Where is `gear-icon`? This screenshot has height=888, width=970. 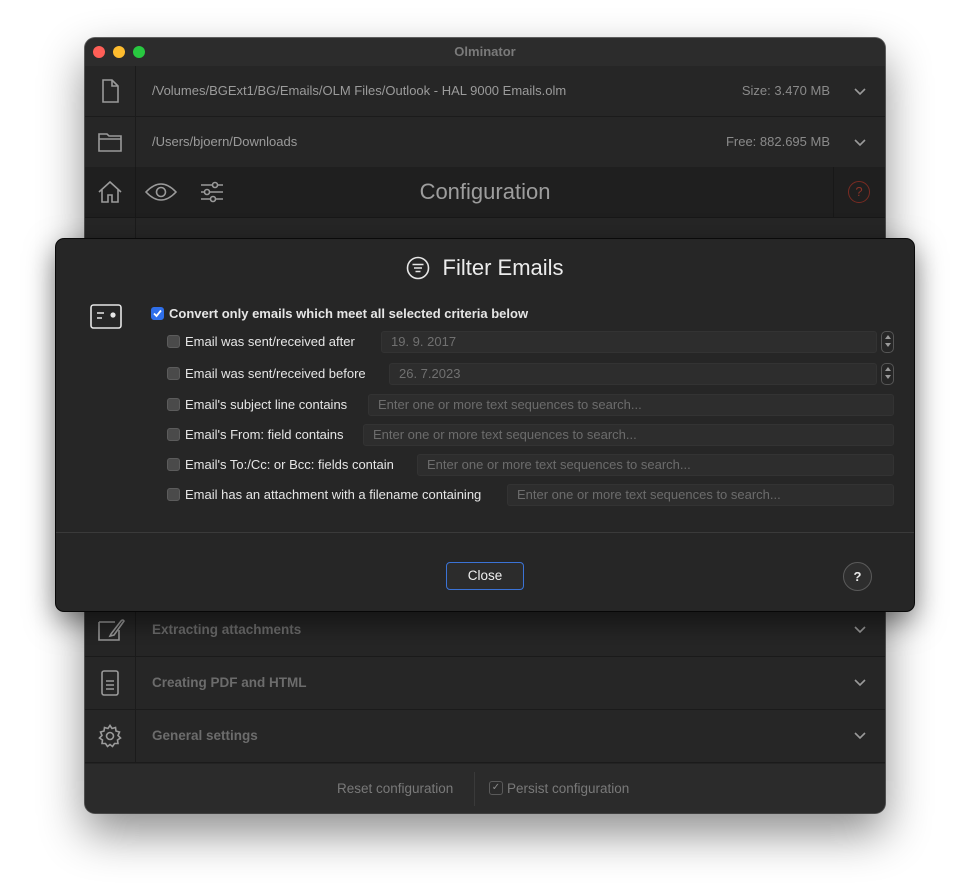 gear-icon is located at coordinates (110, 736).